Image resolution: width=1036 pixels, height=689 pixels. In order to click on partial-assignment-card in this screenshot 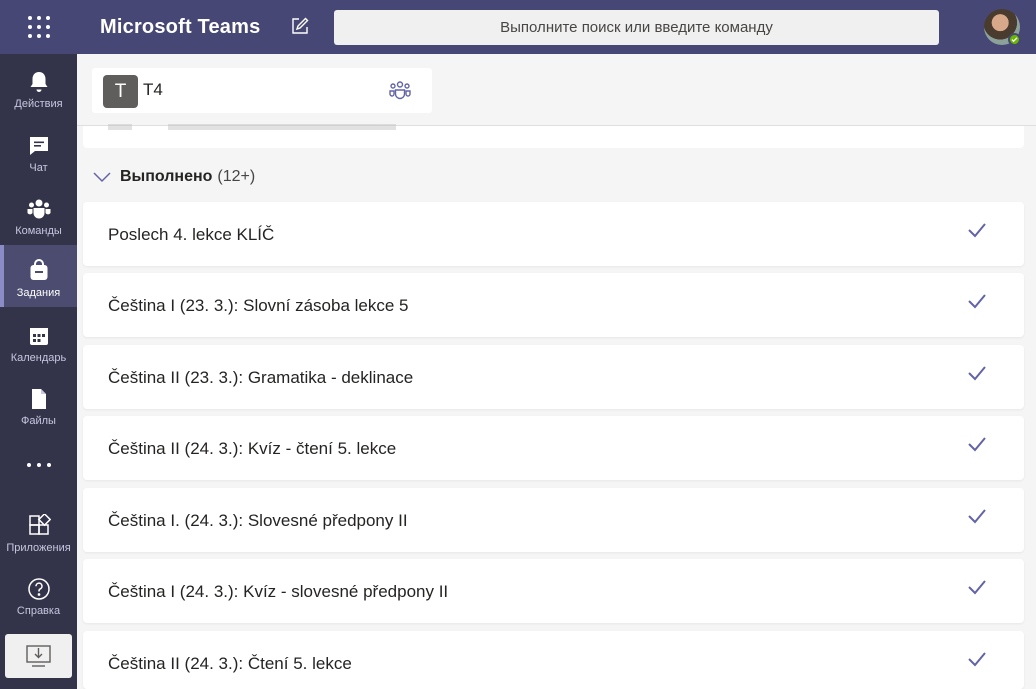, I will do `click(553, 136)`.